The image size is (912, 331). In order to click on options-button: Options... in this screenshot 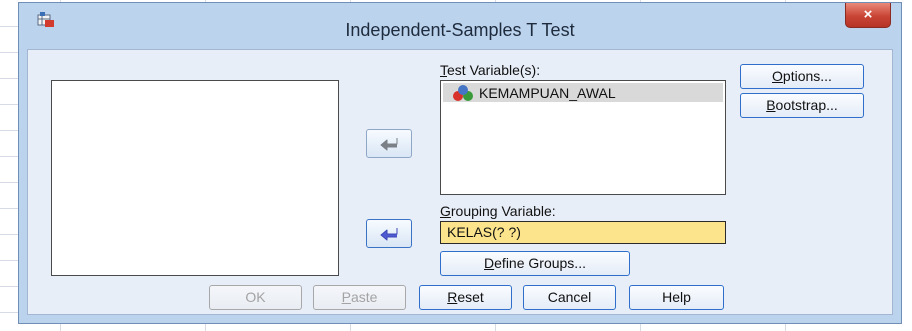, I will do `click(802, 76)`.